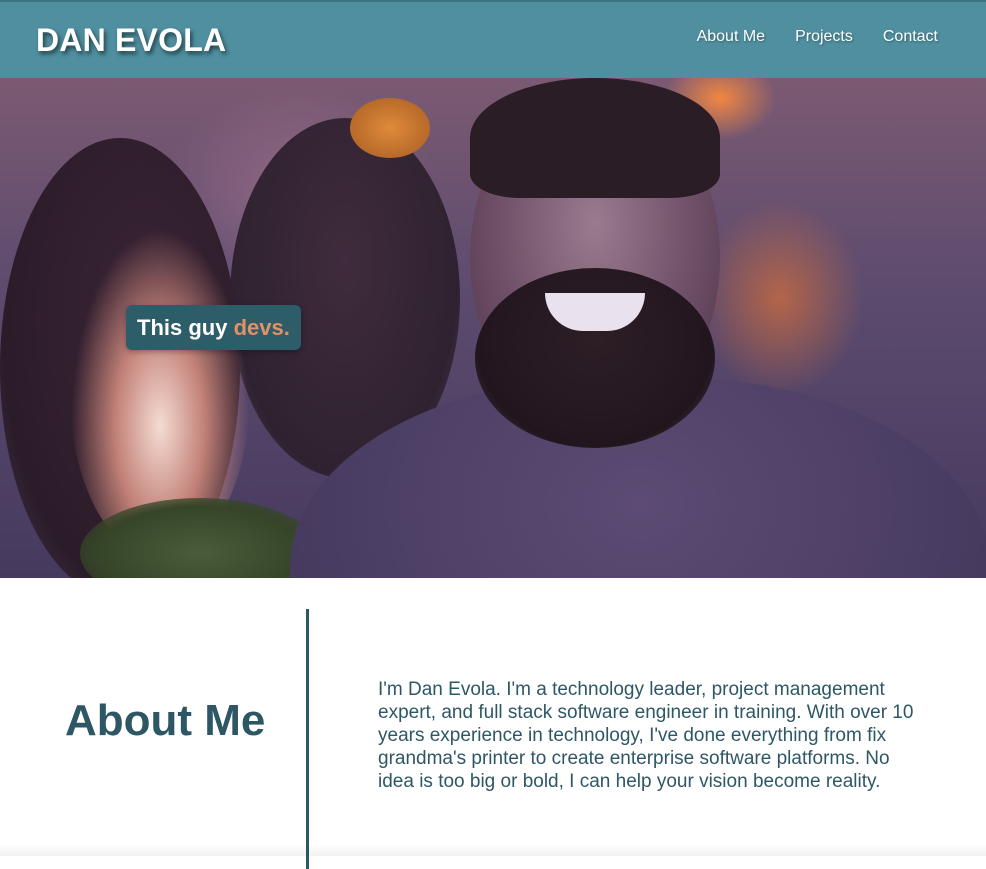  What do you see at coordinates (493, 39) in the screenshot?
I see `site-header: DAN EVOLA About Me Projects Contact` at bounding box center [493, 39].